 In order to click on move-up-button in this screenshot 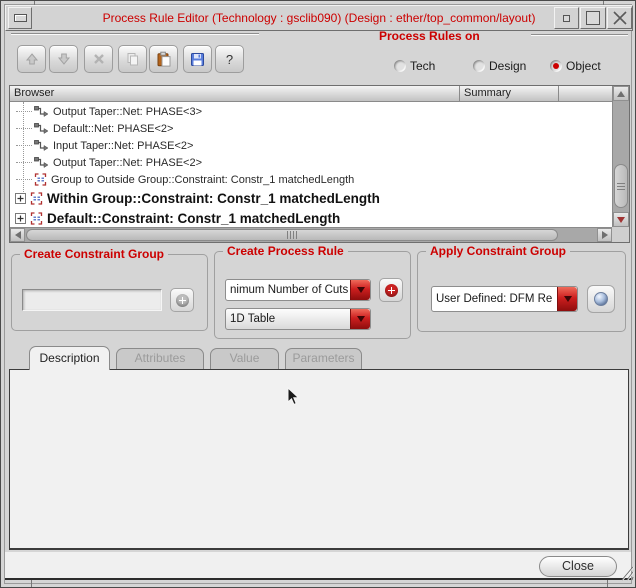, I will do `click(31, 59)`.